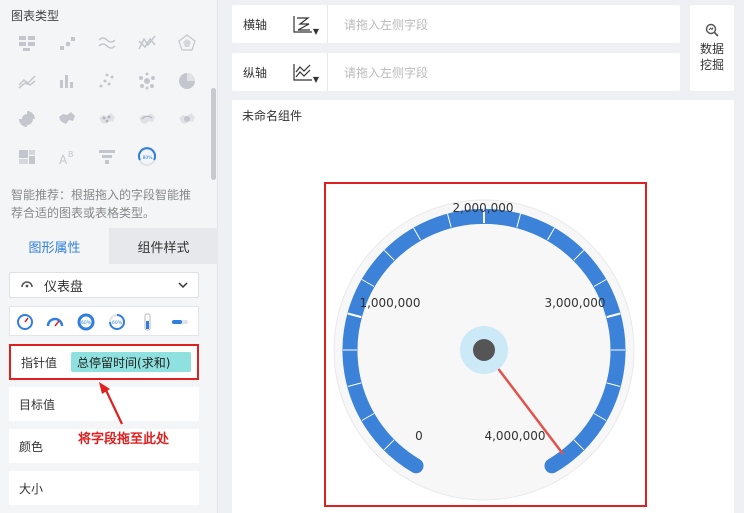 The width and height of the screenshot is (744, 513). What do you see at coordinates (180, 322) in the screenshot?
I see `gauge-style-6-icon` at bounding box center [180, 322].